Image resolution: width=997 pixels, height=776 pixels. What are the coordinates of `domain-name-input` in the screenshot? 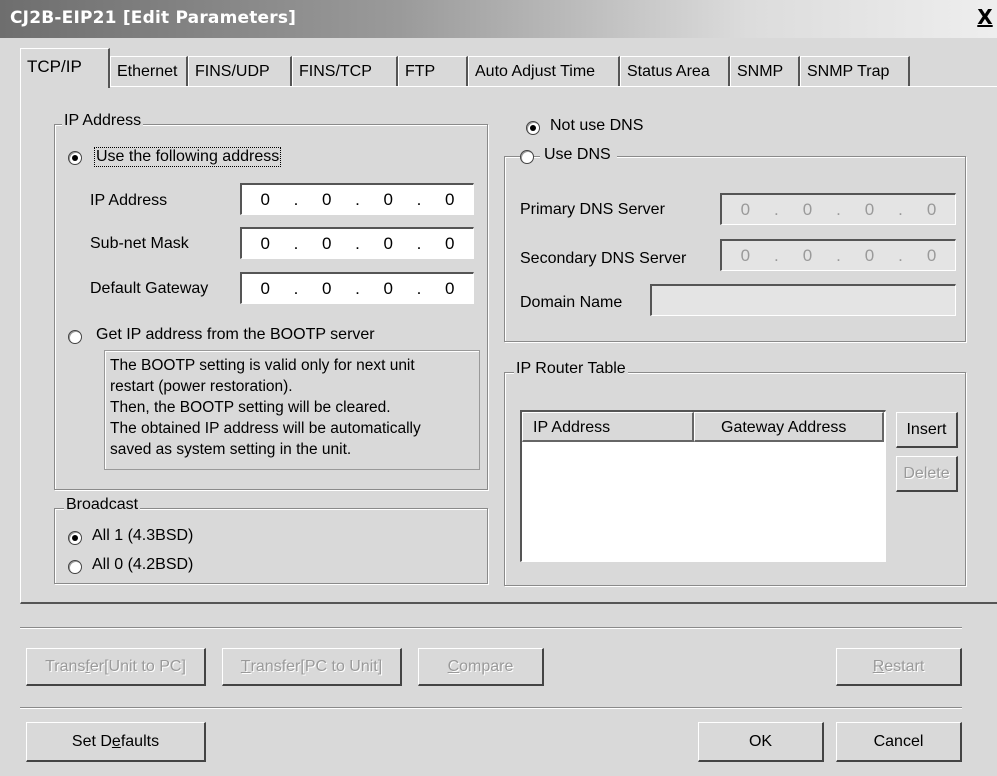 It's located at (803, 300).